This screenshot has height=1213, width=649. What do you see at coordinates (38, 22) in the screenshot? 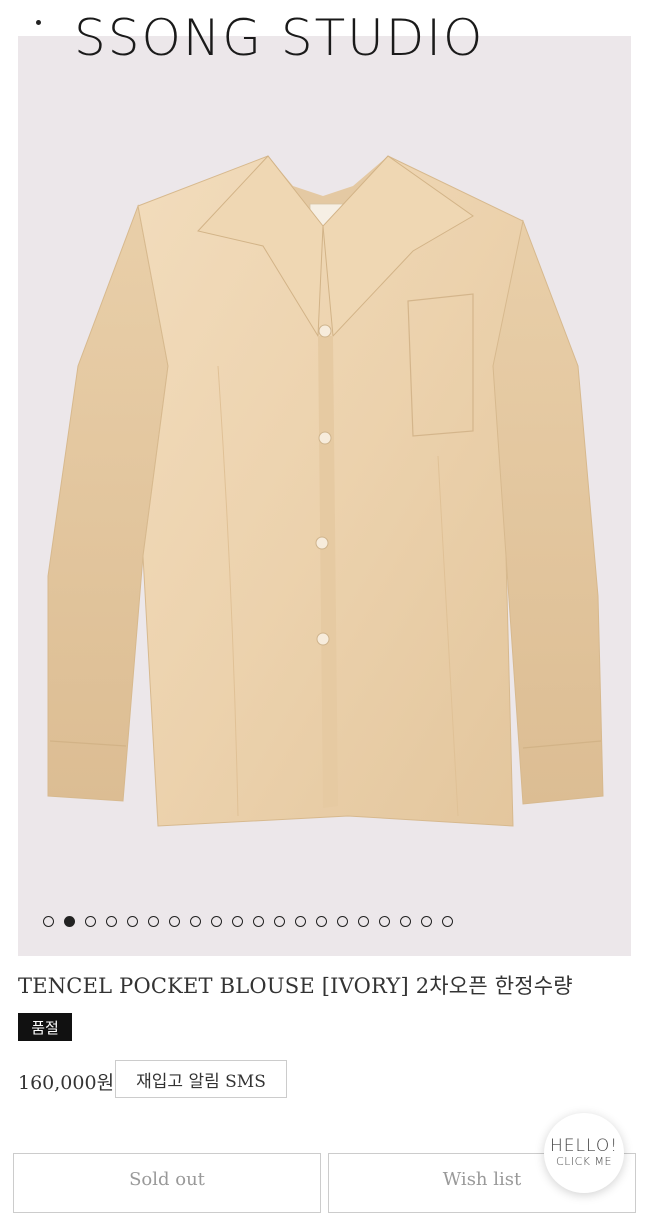
I see `menu-dot` at bounding box center [38, 22].